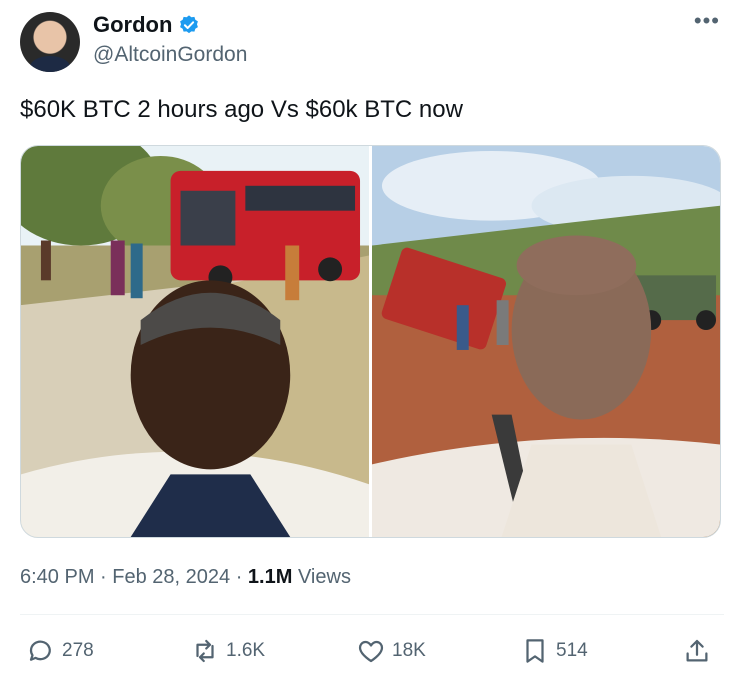 Image resolution: width=744 pixels, height=687 pixels. I want to click on repost-count: 1.6K, so click(246, 650).